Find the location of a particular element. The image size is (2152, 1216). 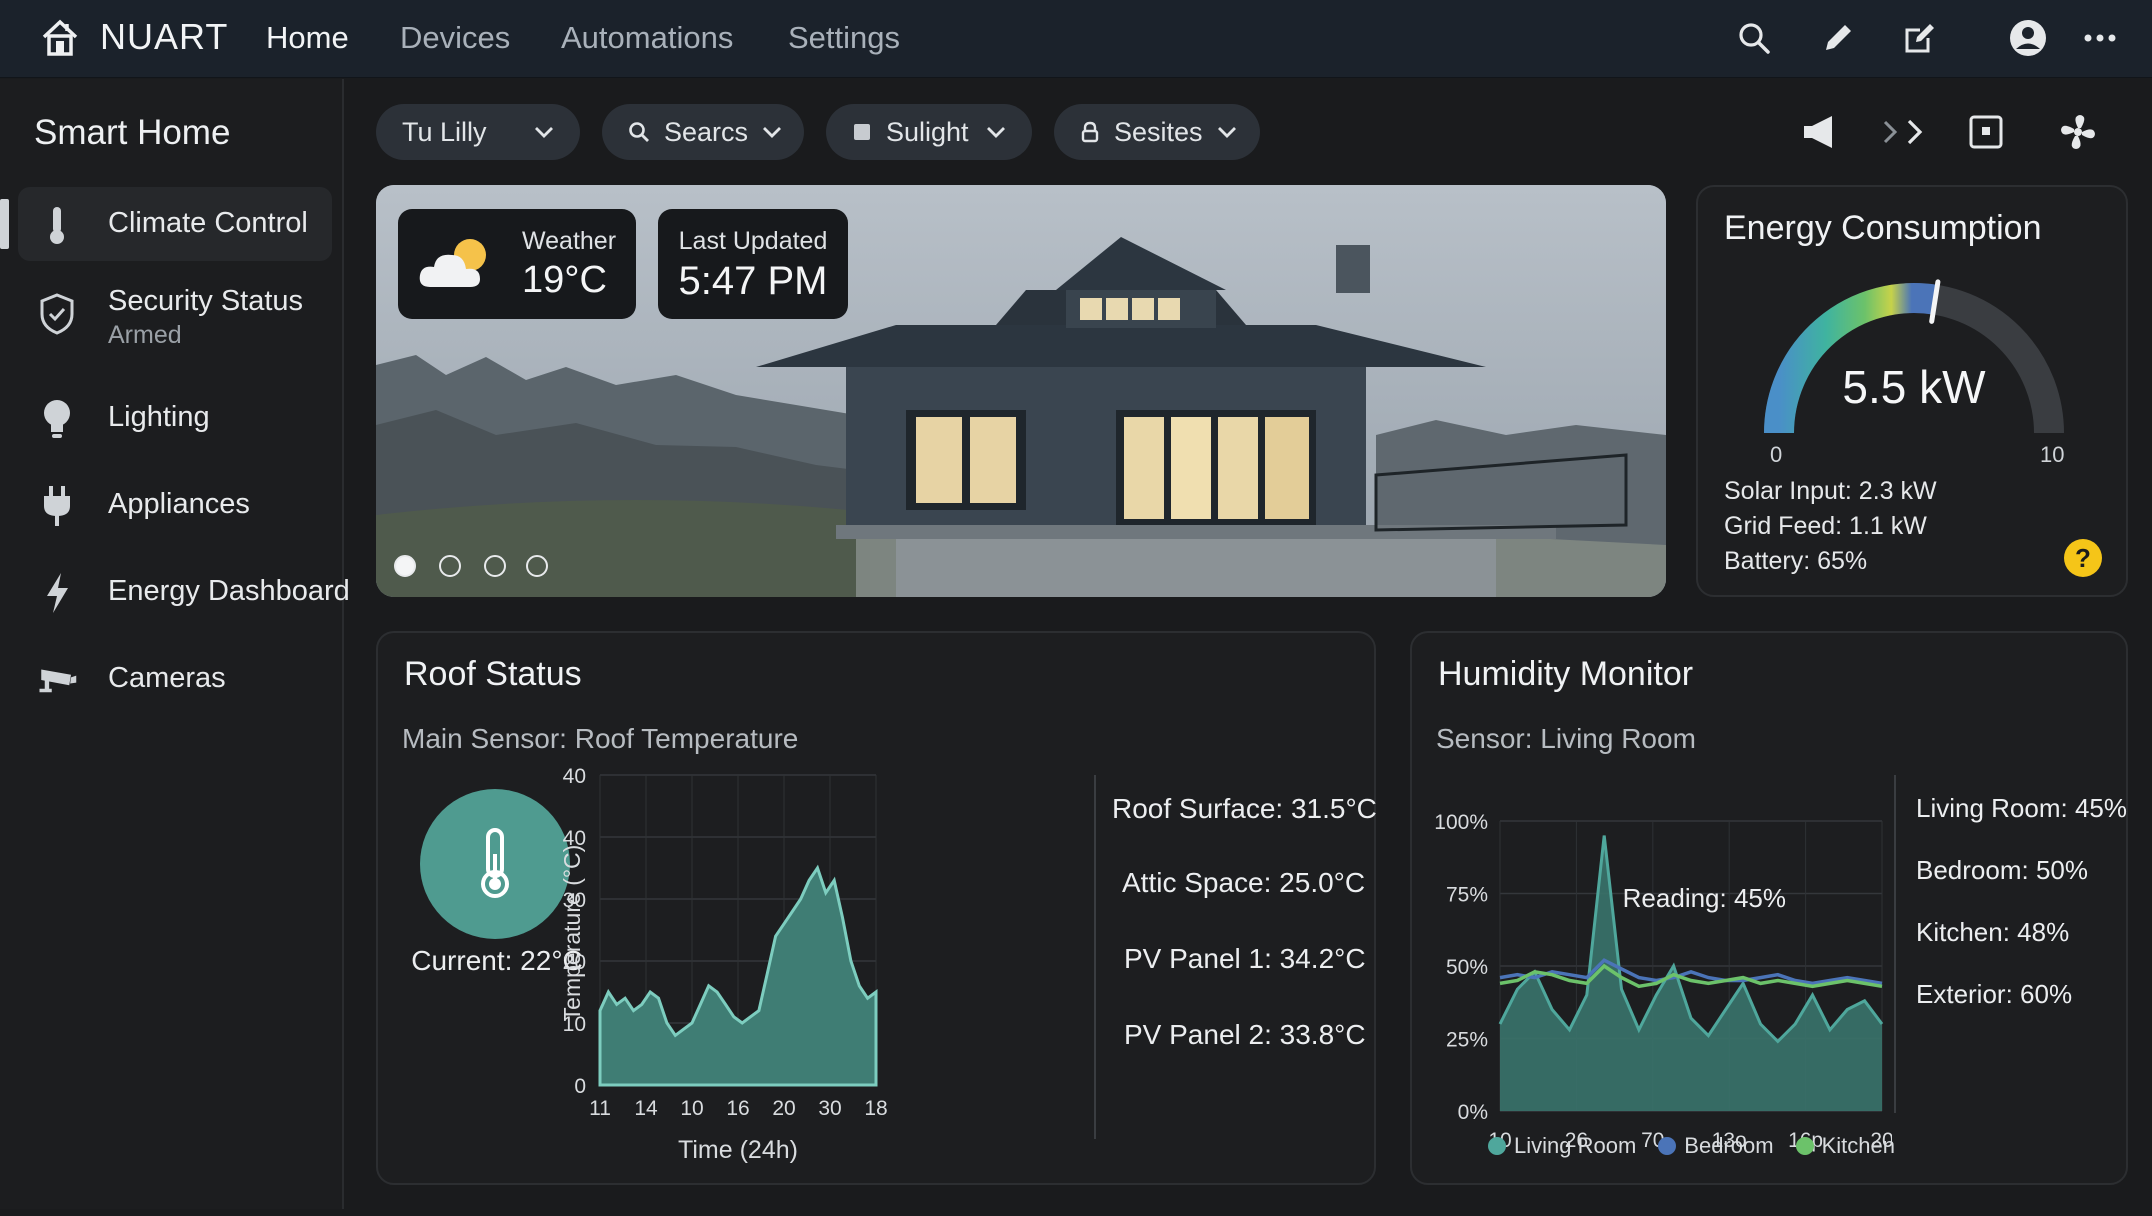

weather-label: Weather is located at coordinates (569, 241).